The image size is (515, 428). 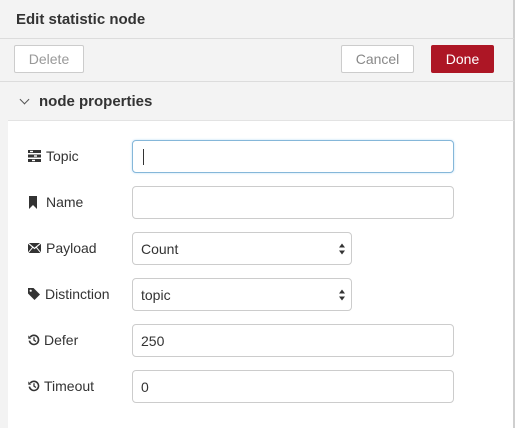 What do you see at coordinates (33, 202) in the screenshot?
I see `bookmark-icon` at bounding box center [33, 202].